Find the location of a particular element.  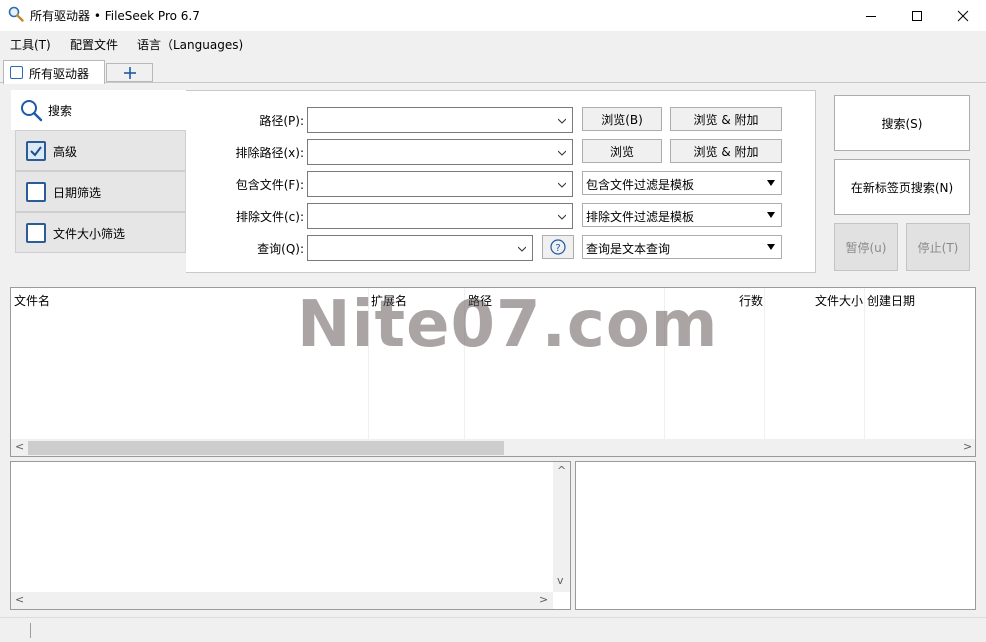

exclude-files-combobox is located at coordinates (440, 216).